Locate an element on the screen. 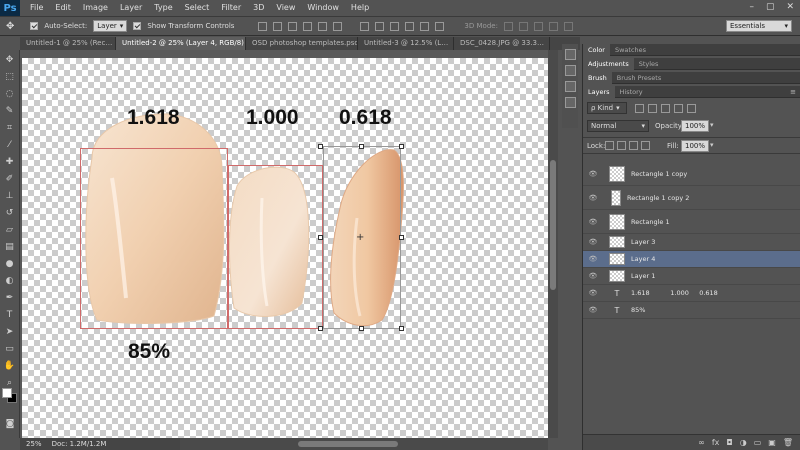 The height and width of the screenshot is (450, 800). hand-tool-icon: ✋ is located at coordinates (10, 366).